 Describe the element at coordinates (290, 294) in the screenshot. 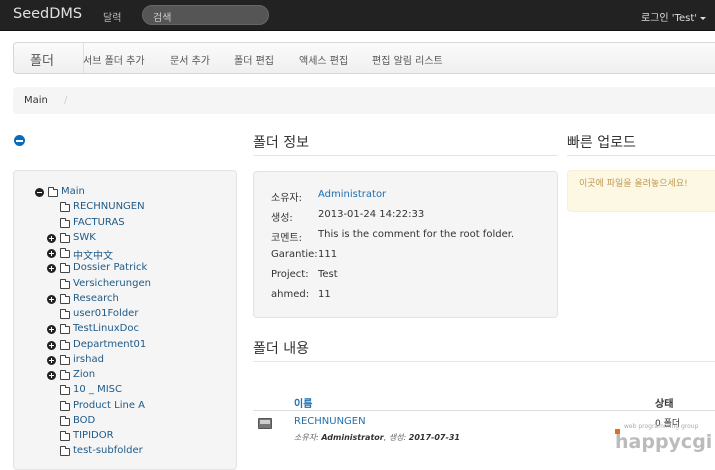

I see `info-key: ahmed:` at that location.